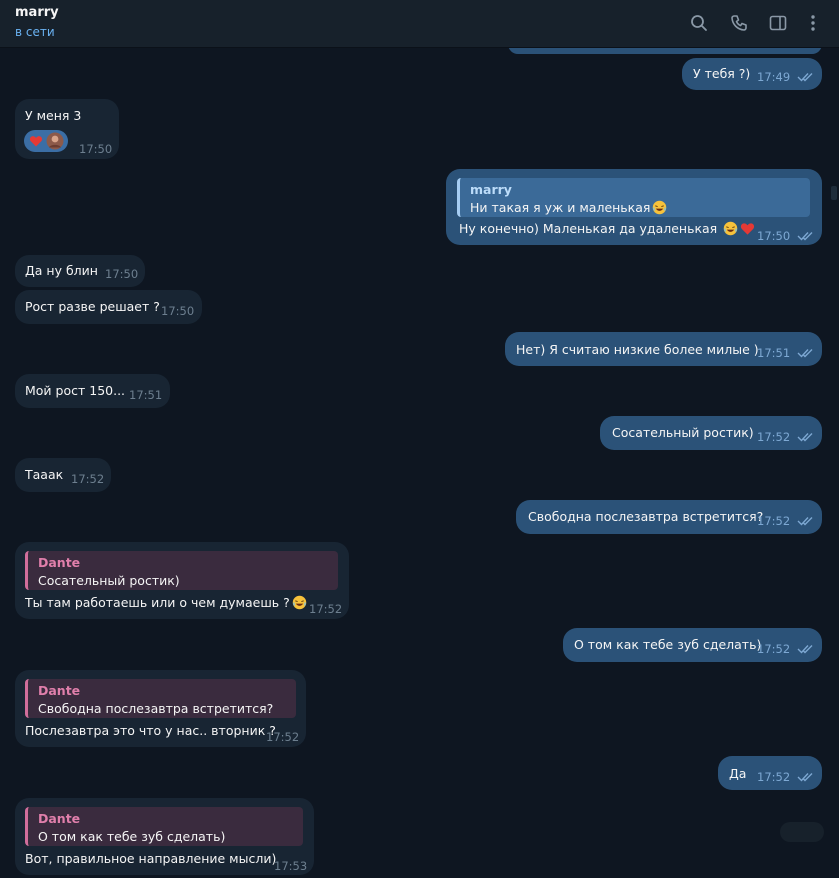 The image size is (839, 878). What do you see at coordinates (36, 141) in the screenshot?
I see `heart-icon` at bounding box center [36, 141].